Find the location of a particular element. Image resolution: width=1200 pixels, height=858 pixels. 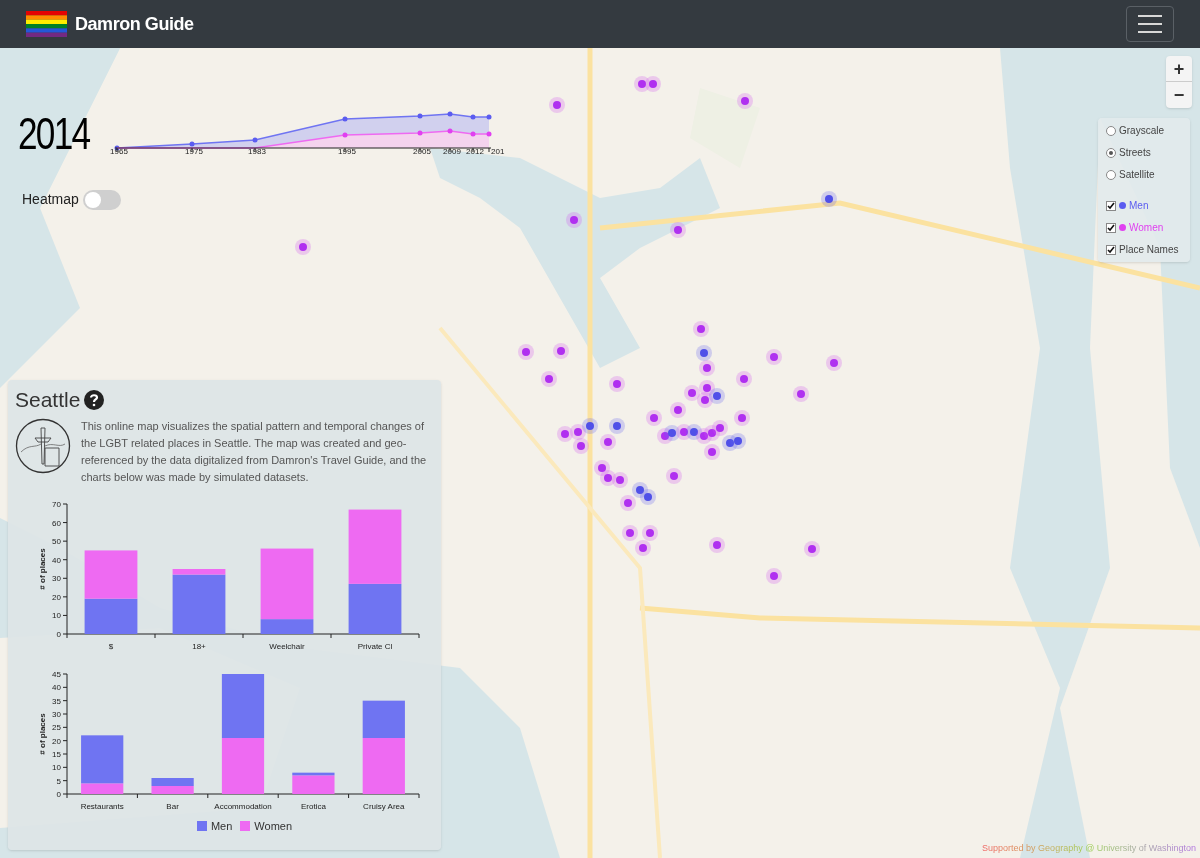

base-layer-option: Satellite is located at coordinates (1144, 174).